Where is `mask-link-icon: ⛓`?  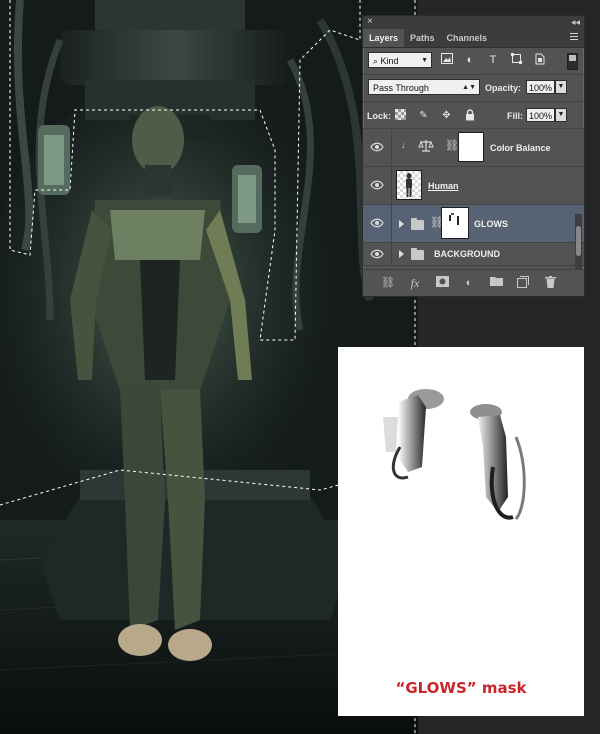 mask-link-icon: ⛓ is located at coordinates (452, 145).